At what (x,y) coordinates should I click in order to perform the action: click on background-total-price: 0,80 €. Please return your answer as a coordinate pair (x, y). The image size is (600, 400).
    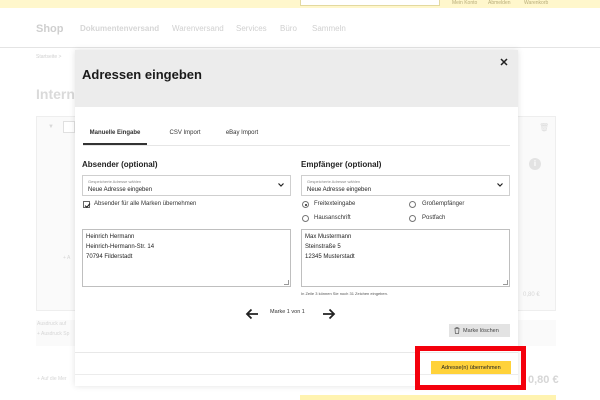
    Looking at the image, I should click on (543, 380).